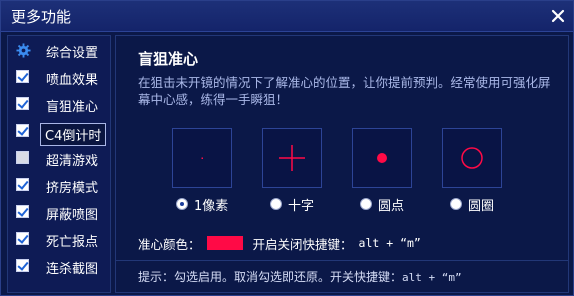 Image resolution: width=574 pixels, height=296 pixels. Describe the element at coordinates (22, 157) in the screenshot. I see `checkbox-unchecked` at that location.